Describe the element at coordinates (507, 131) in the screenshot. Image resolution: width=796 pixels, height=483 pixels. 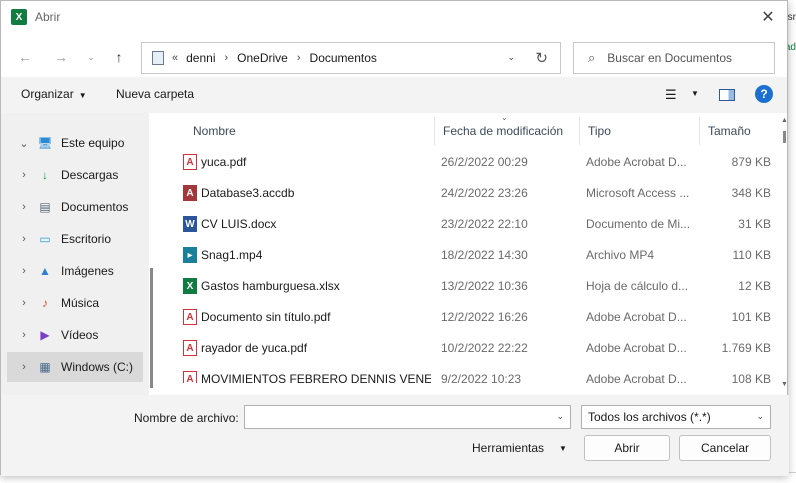
I see `column-header-date: Fecha de modificación` at that location.